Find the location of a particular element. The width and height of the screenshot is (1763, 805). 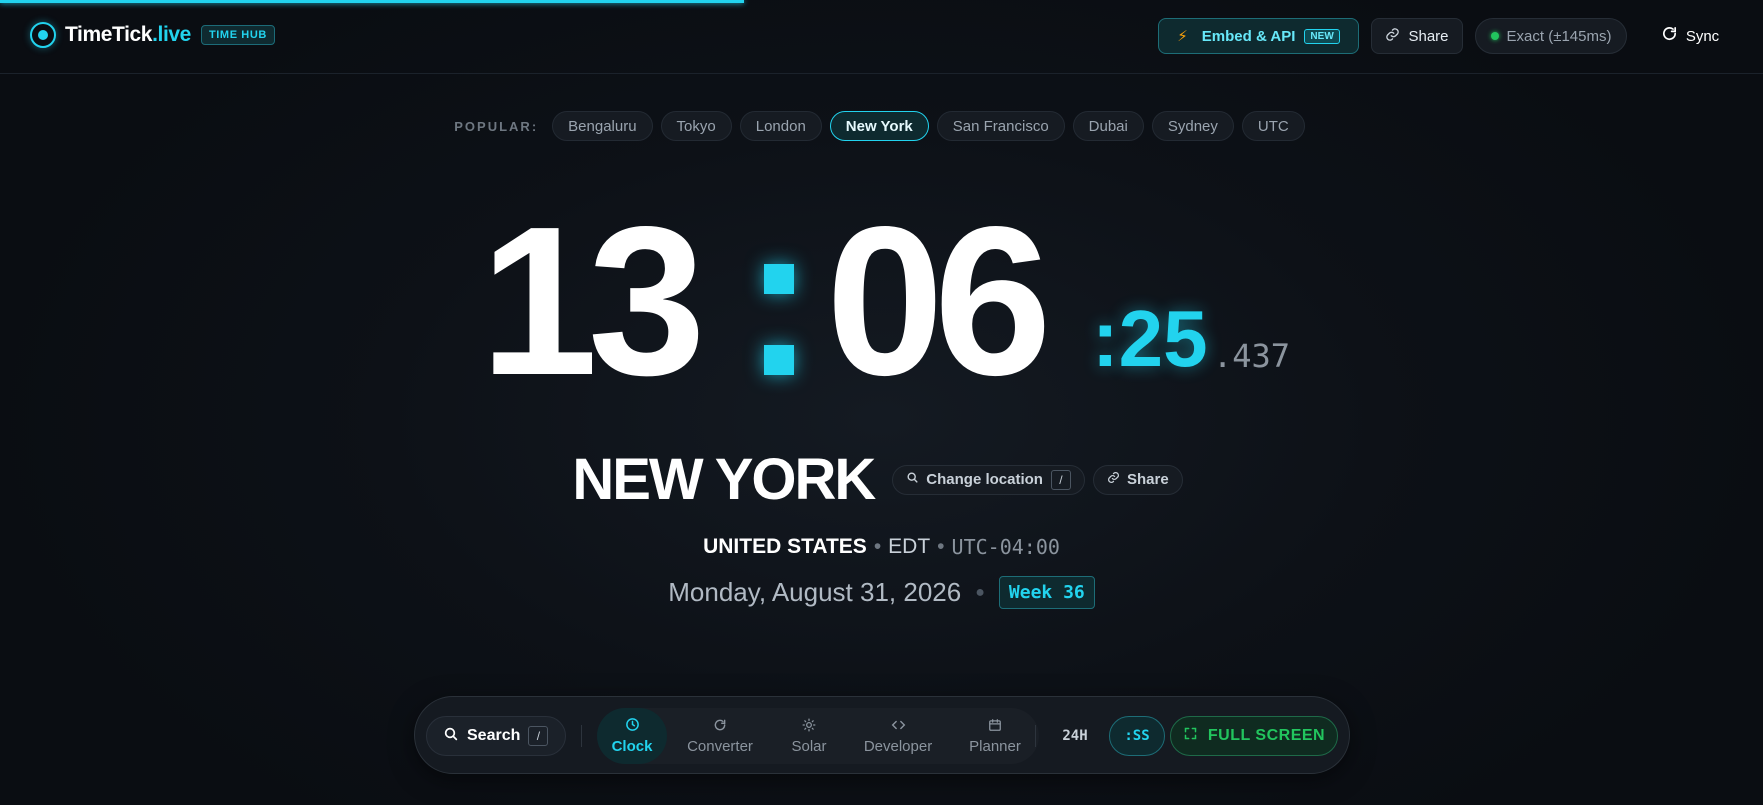

sync-button: Sync is located at coordinates (1690, 36).